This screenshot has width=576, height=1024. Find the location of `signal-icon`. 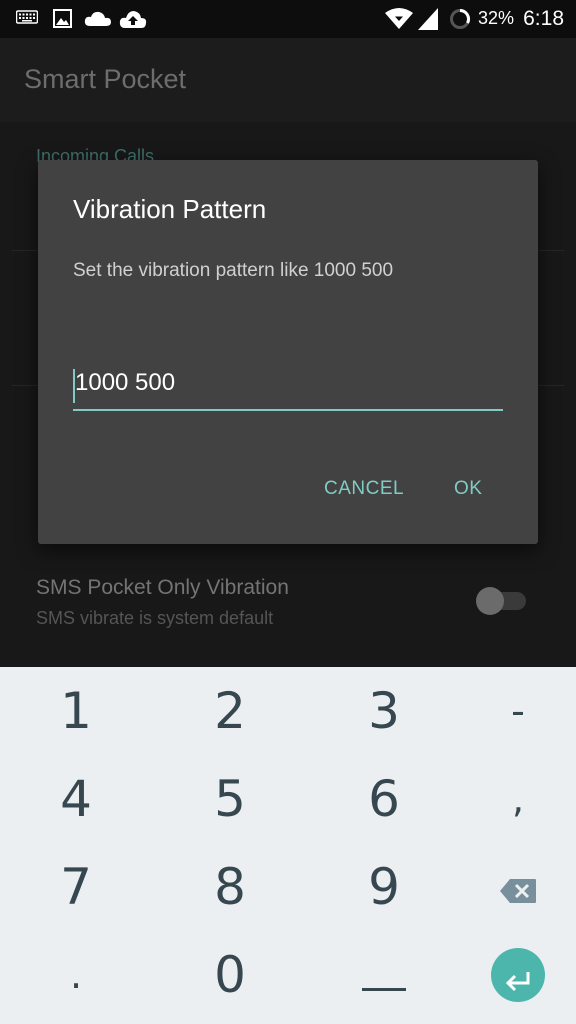

signal-icon is located at coordinates (428, 21).